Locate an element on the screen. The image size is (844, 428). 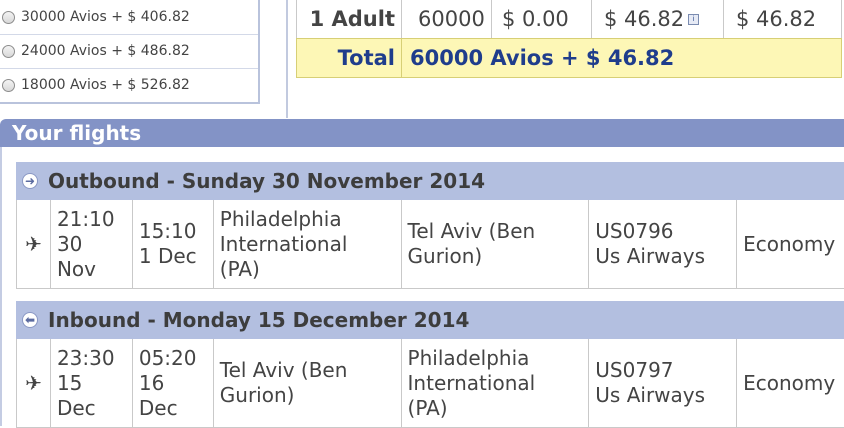
depart-day: 30 is located at coordinates (69, 243).